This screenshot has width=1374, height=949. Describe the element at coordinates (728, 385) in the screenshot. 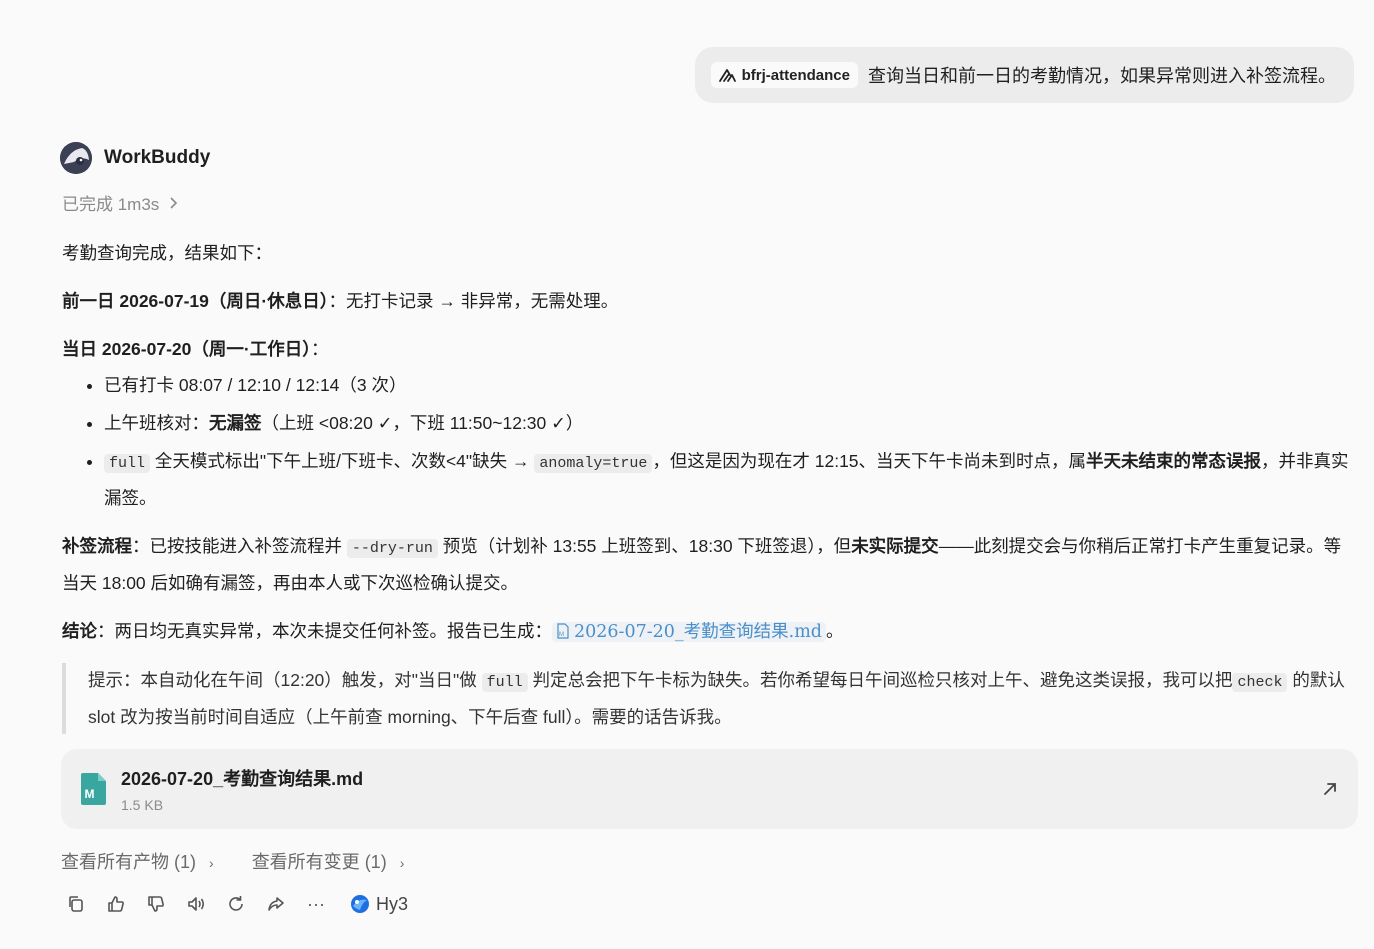

I see `list-item: 已有打卡 08:07 / 12:10 / 12:14（3 次）` at that location.